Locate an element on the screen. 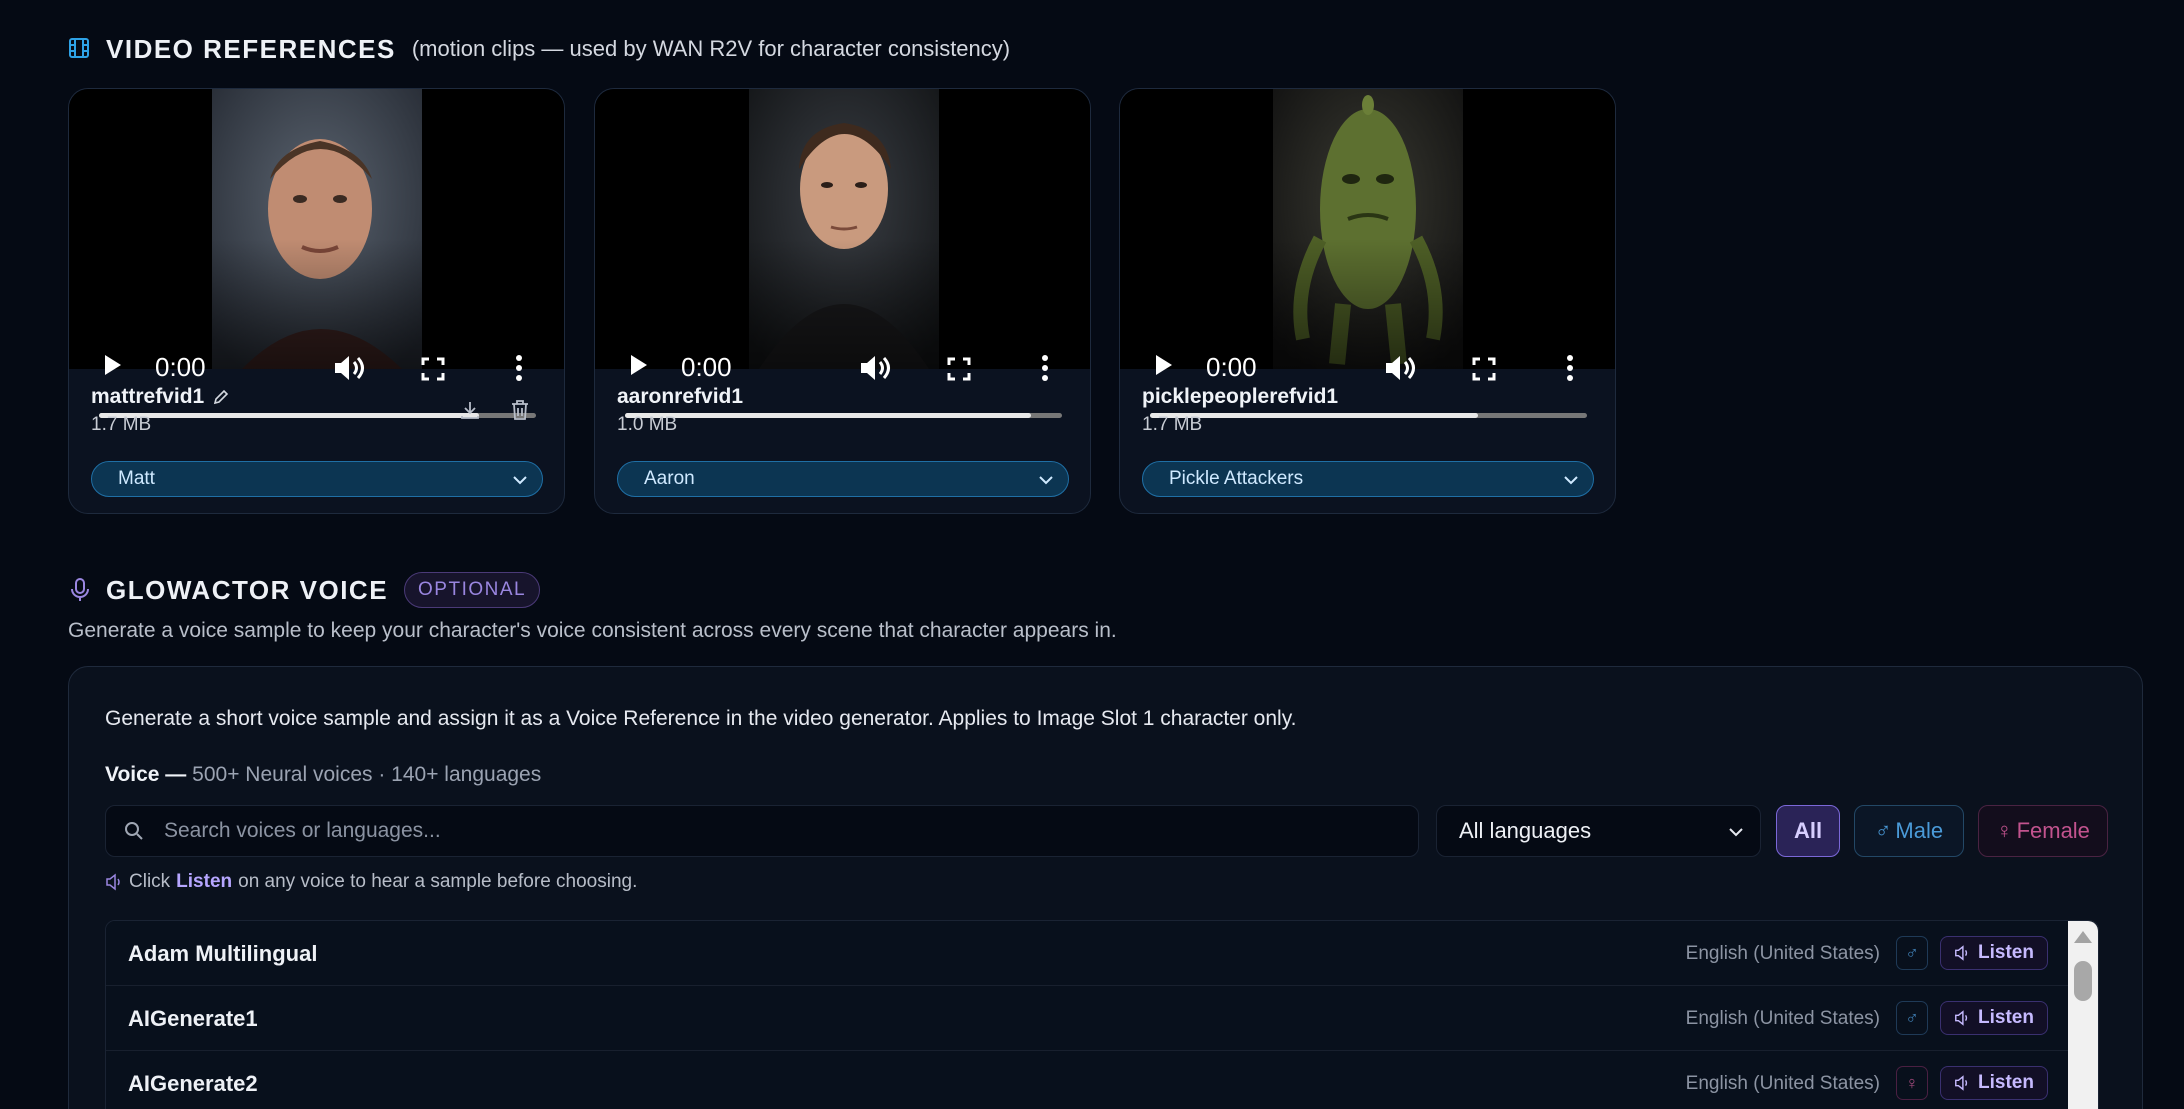  microphone-icon is located at coordinates (80, 589).